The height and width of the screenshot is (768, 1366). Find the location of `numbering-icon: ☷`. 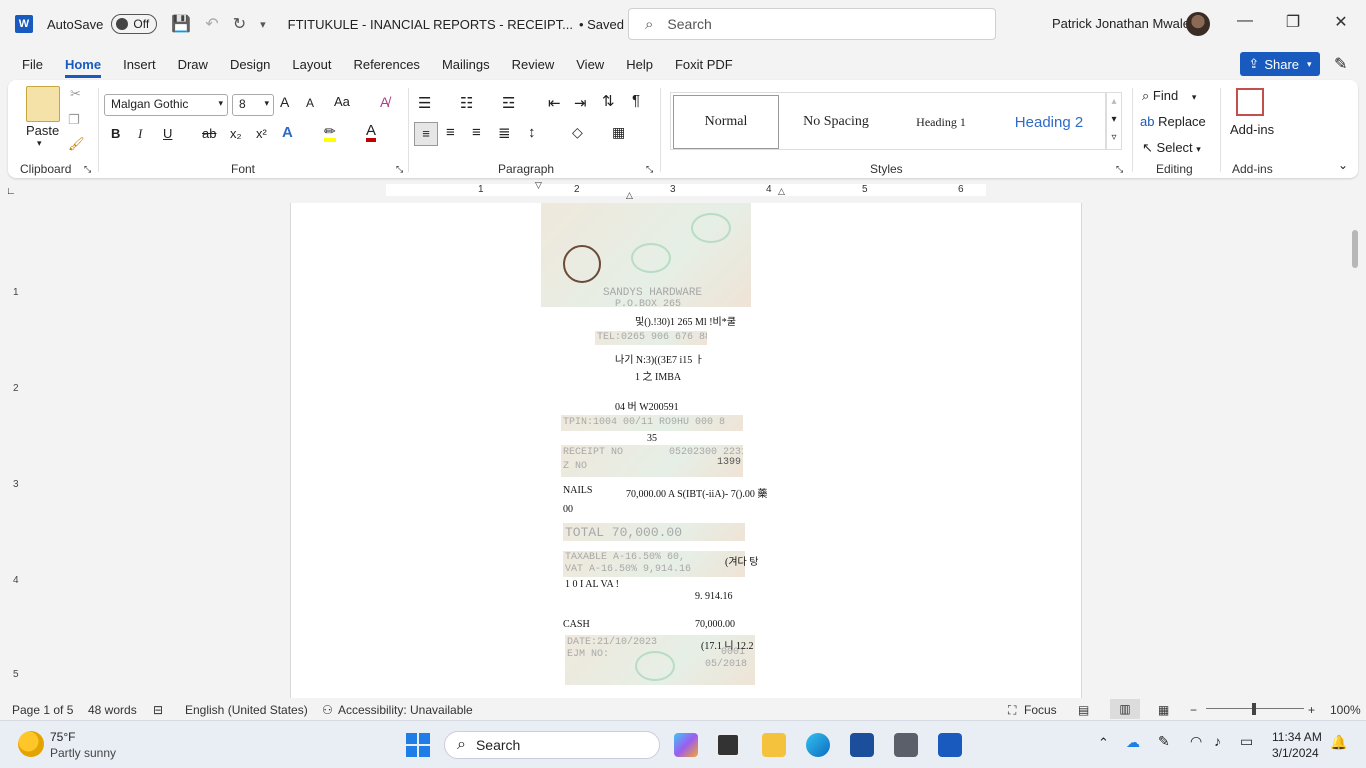

numbering-icon: ☷ is located at coordinates (466, 103).